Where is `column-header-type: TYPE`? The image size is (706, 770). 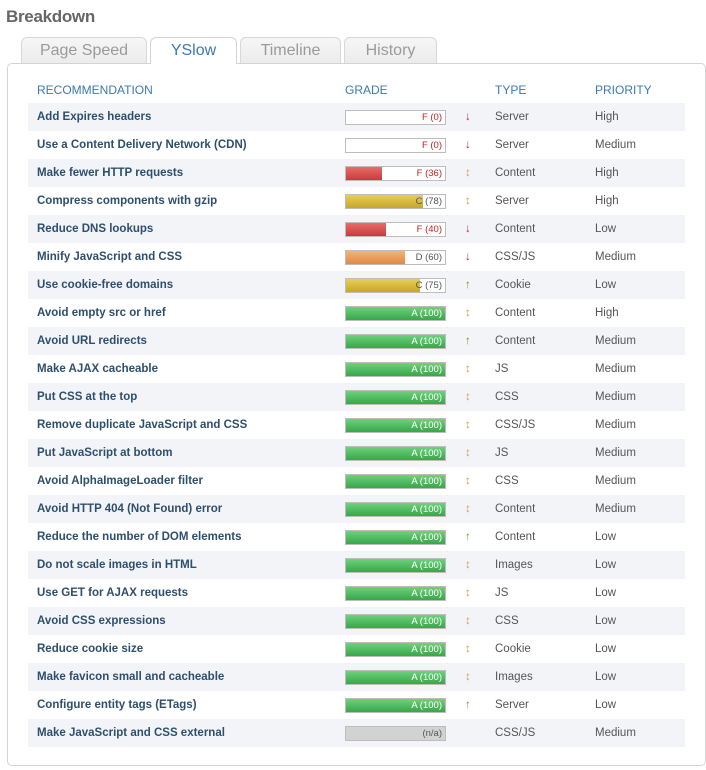 column-header-type: TYPE is located at coordinates (536, 89).